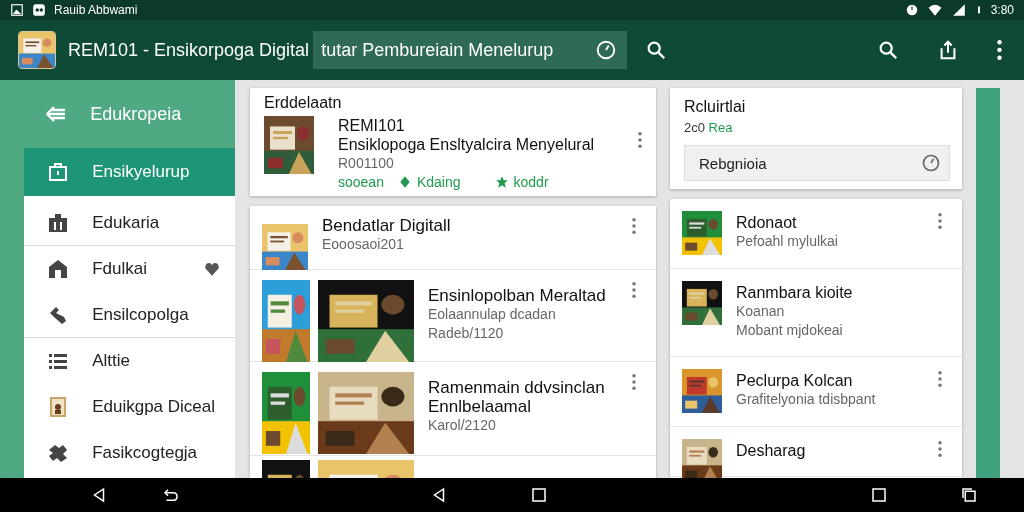  Describe the element at coordinates (366, 163) in the screenshot. I see `book-number: R001100` at that location.